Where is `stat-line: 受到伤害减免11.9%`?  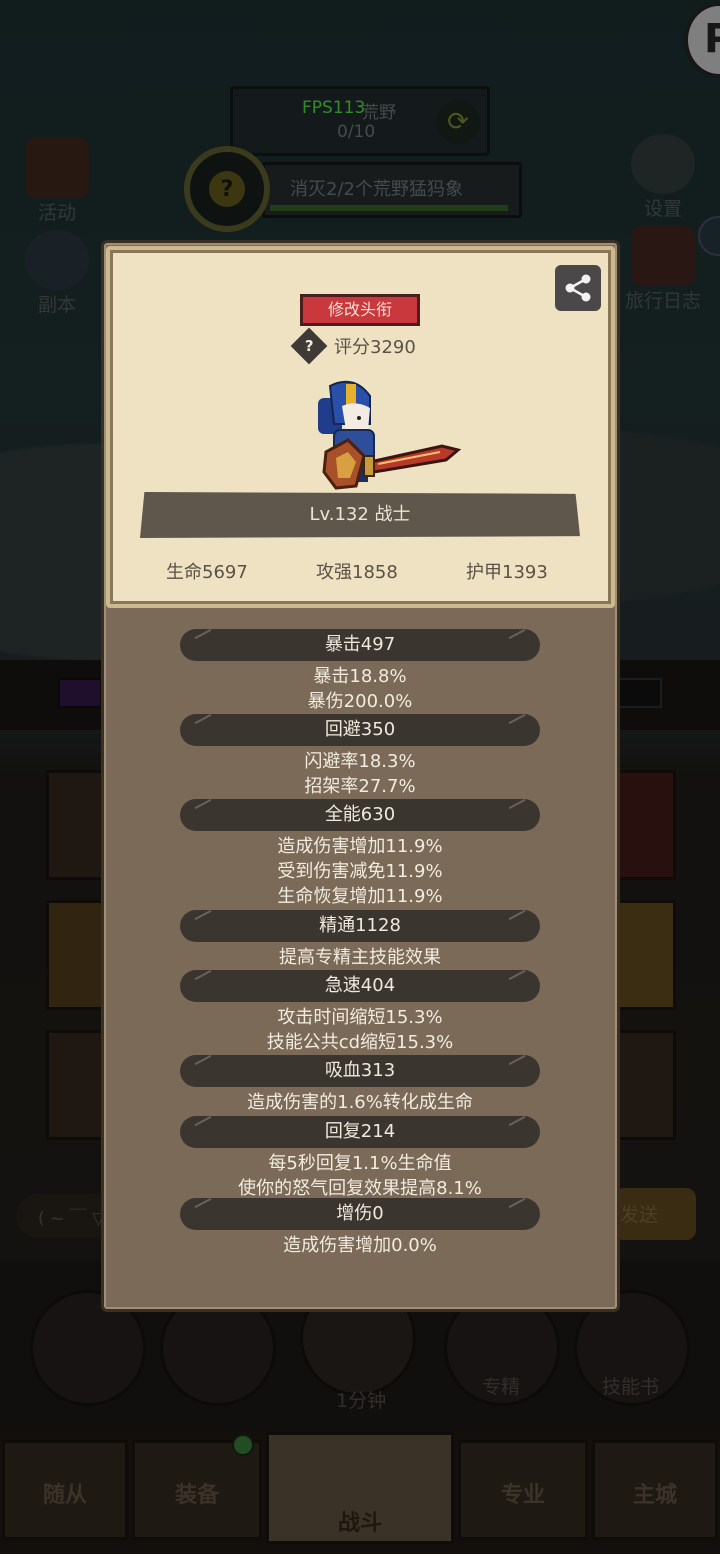
stat-line: 受到伤害减免11.9% is located at coordinates (360, 871).